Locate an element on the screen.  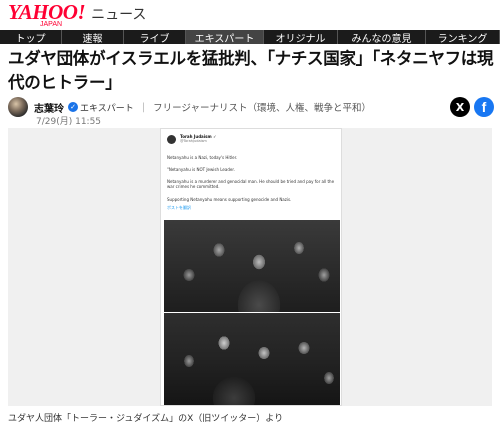
logo-subtext: JAPAN is located at coordinates (51, 24).